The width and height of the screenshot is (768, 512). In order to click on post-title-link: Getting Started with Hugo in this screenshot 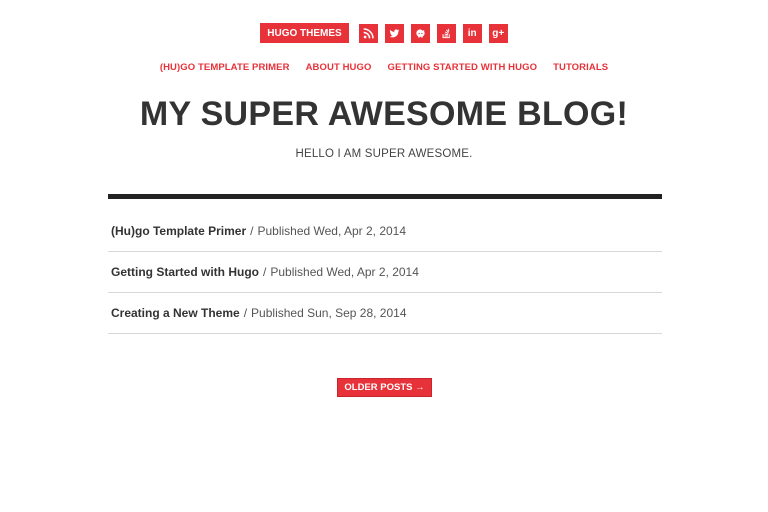, I will do `click(185, 272)`.